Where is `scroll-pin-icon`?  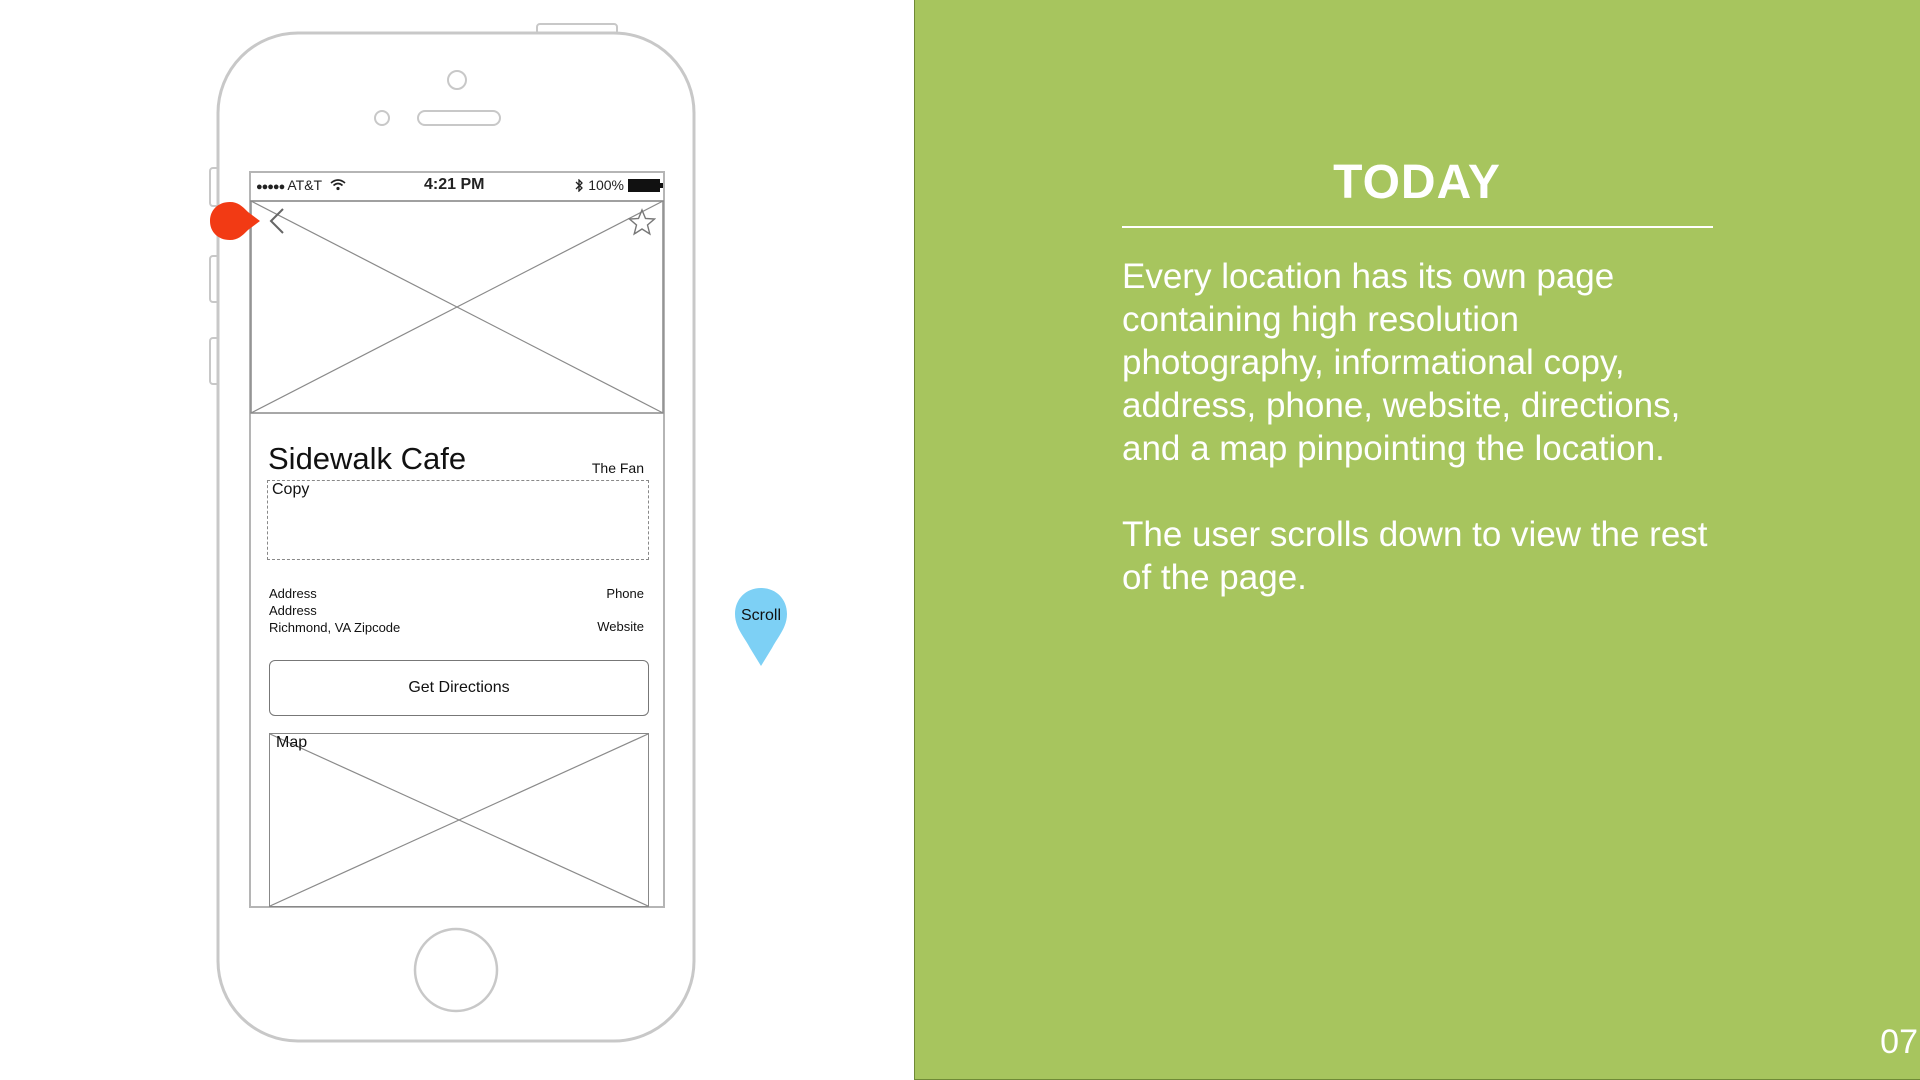 scroll-pin-icon is located at coordinates (761, 627).